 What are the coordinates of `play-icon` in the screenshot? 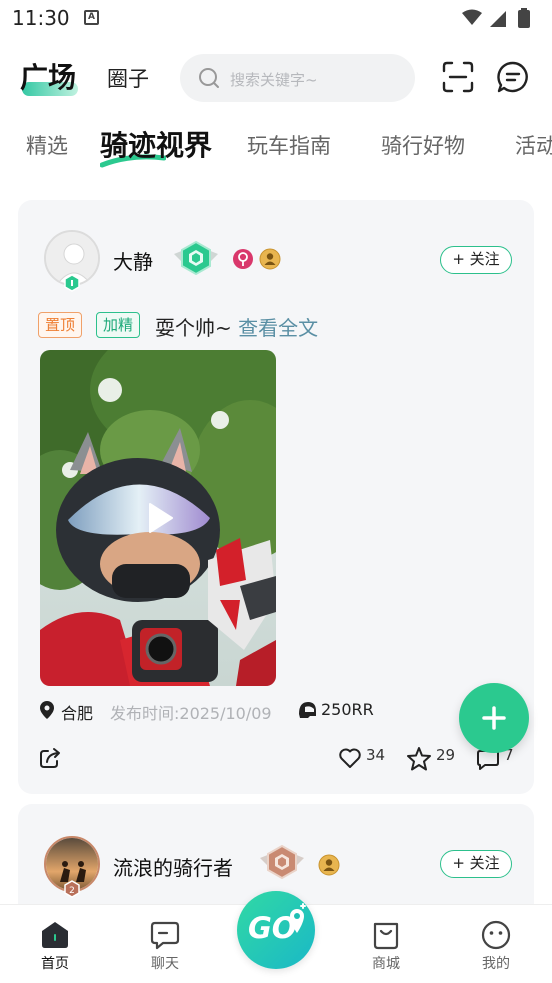 It's located at (160, 518).